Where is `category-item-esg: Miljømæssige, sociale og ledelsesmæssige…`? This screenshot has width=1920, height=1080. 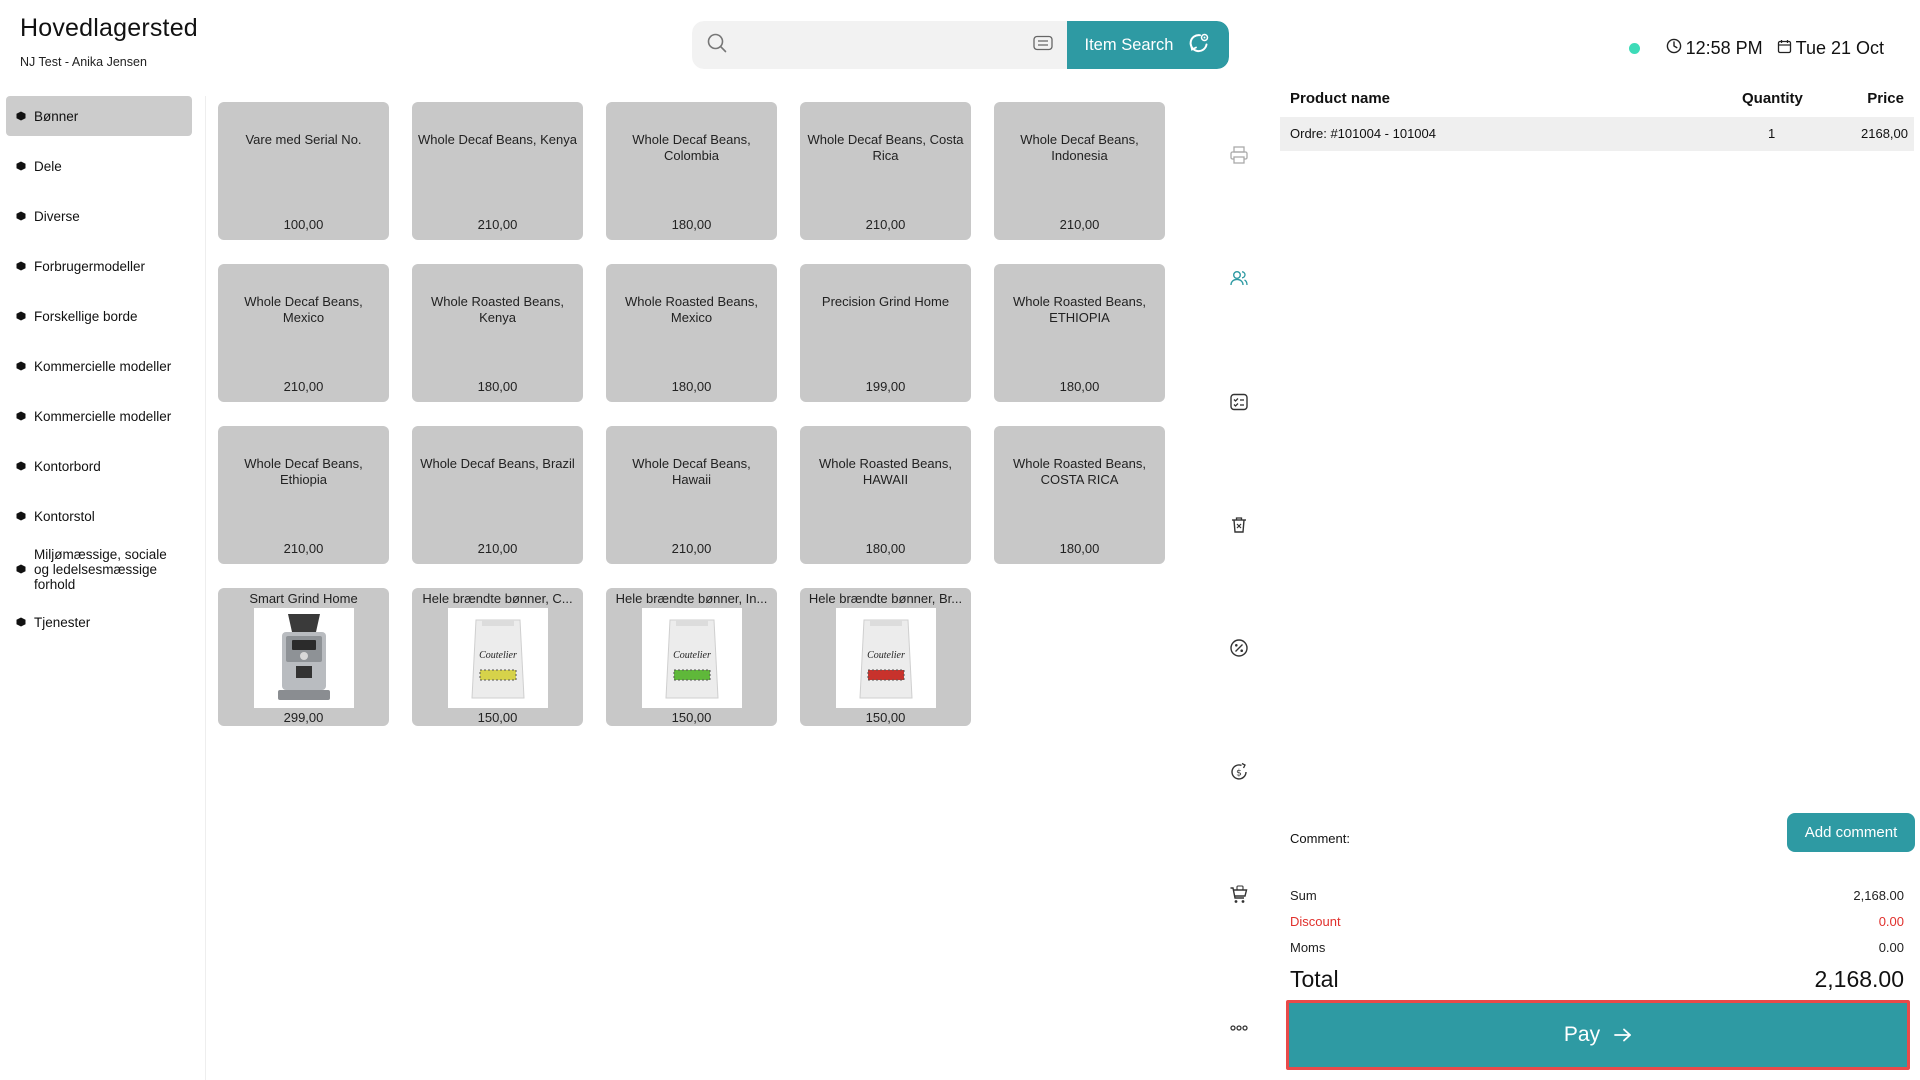
category-item-esg: Miljømæssige, sociale og ledelsesmæssige… is located at coordinates (99, 569).